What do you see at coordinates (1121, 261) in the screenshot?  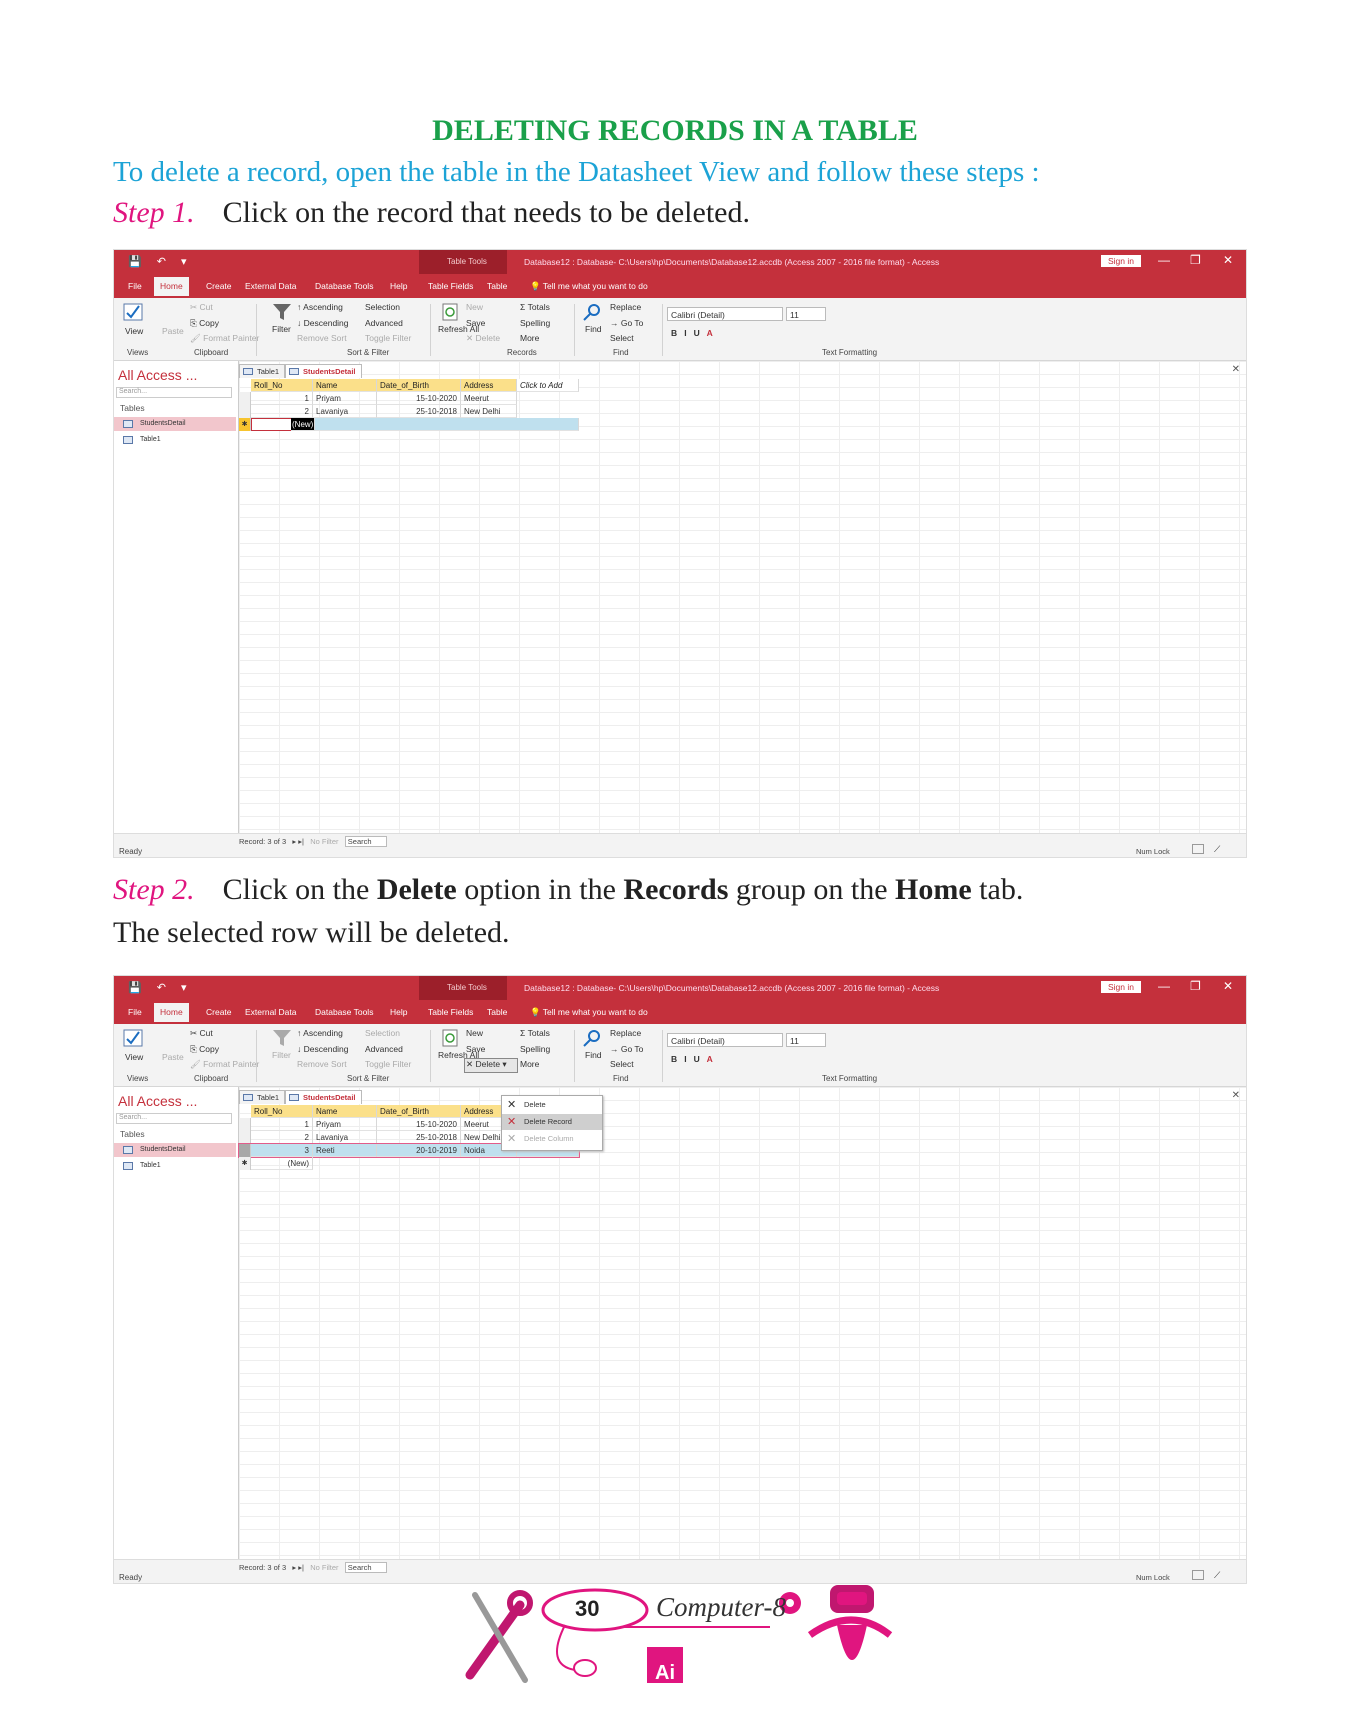 I see `sign-in-button: Sign in` at bounding box center [1121, 261].